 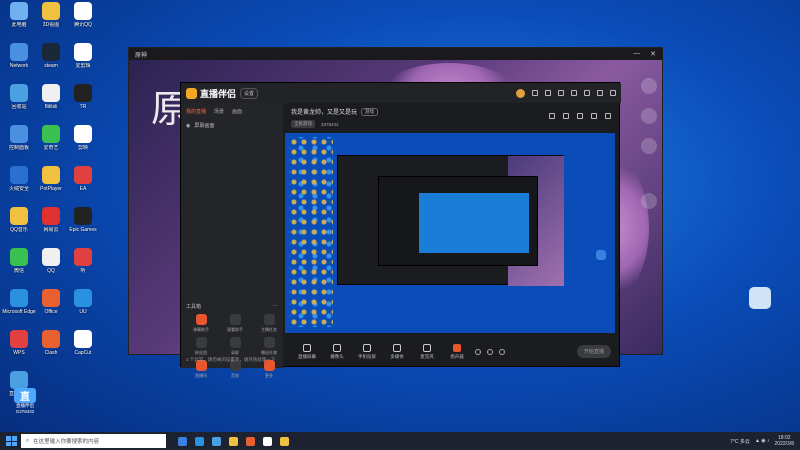 I want to click on tool-button: 粉丝团, so click(x=201, y=346).